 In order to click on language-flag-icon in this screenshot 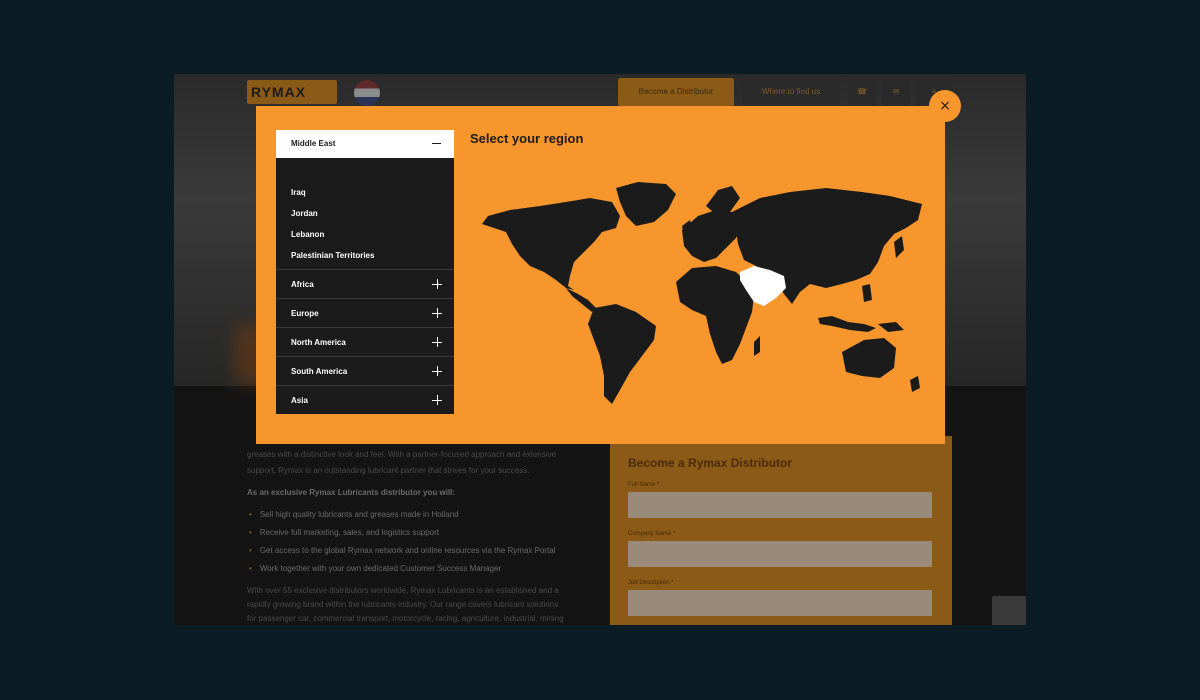, I will do `click(367, 93)`.